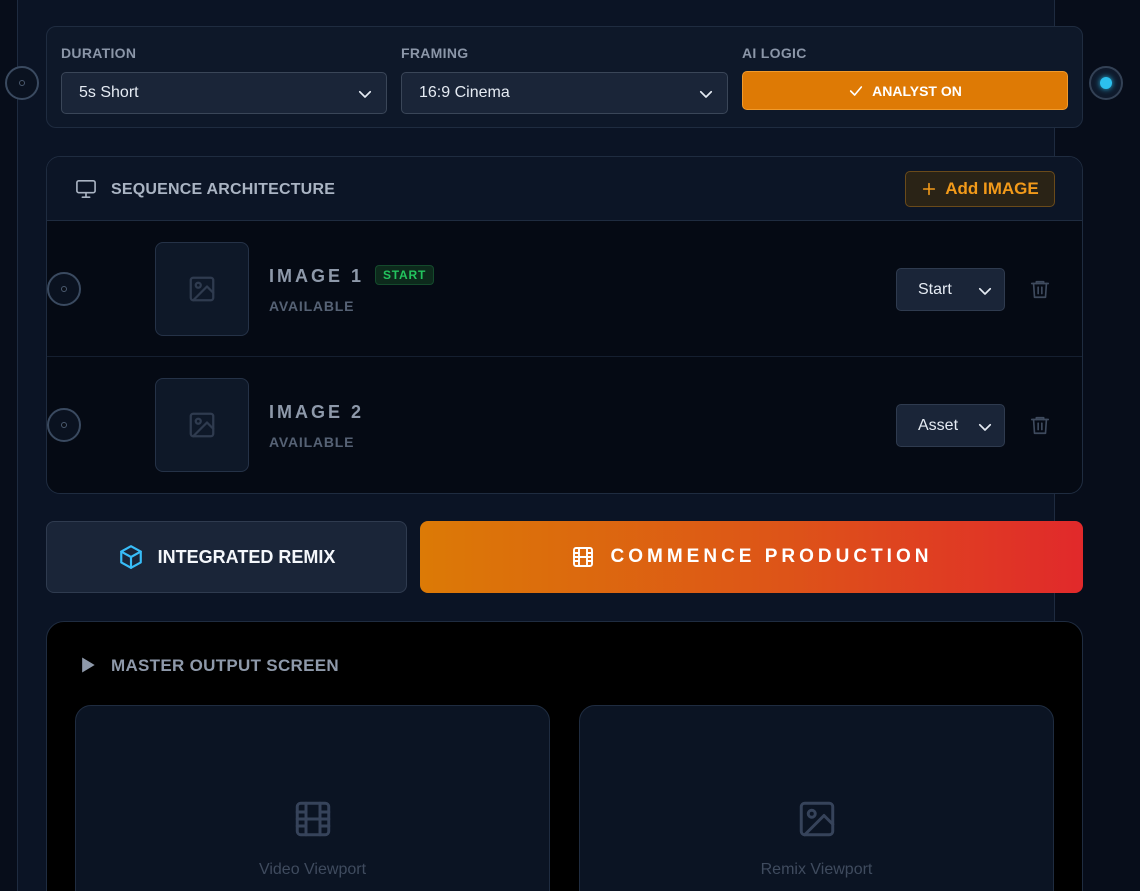  Describe the element at coordinates (816, 869) in the screenshot. I see `remix-viewport-label: Remix Viewport` at that location.